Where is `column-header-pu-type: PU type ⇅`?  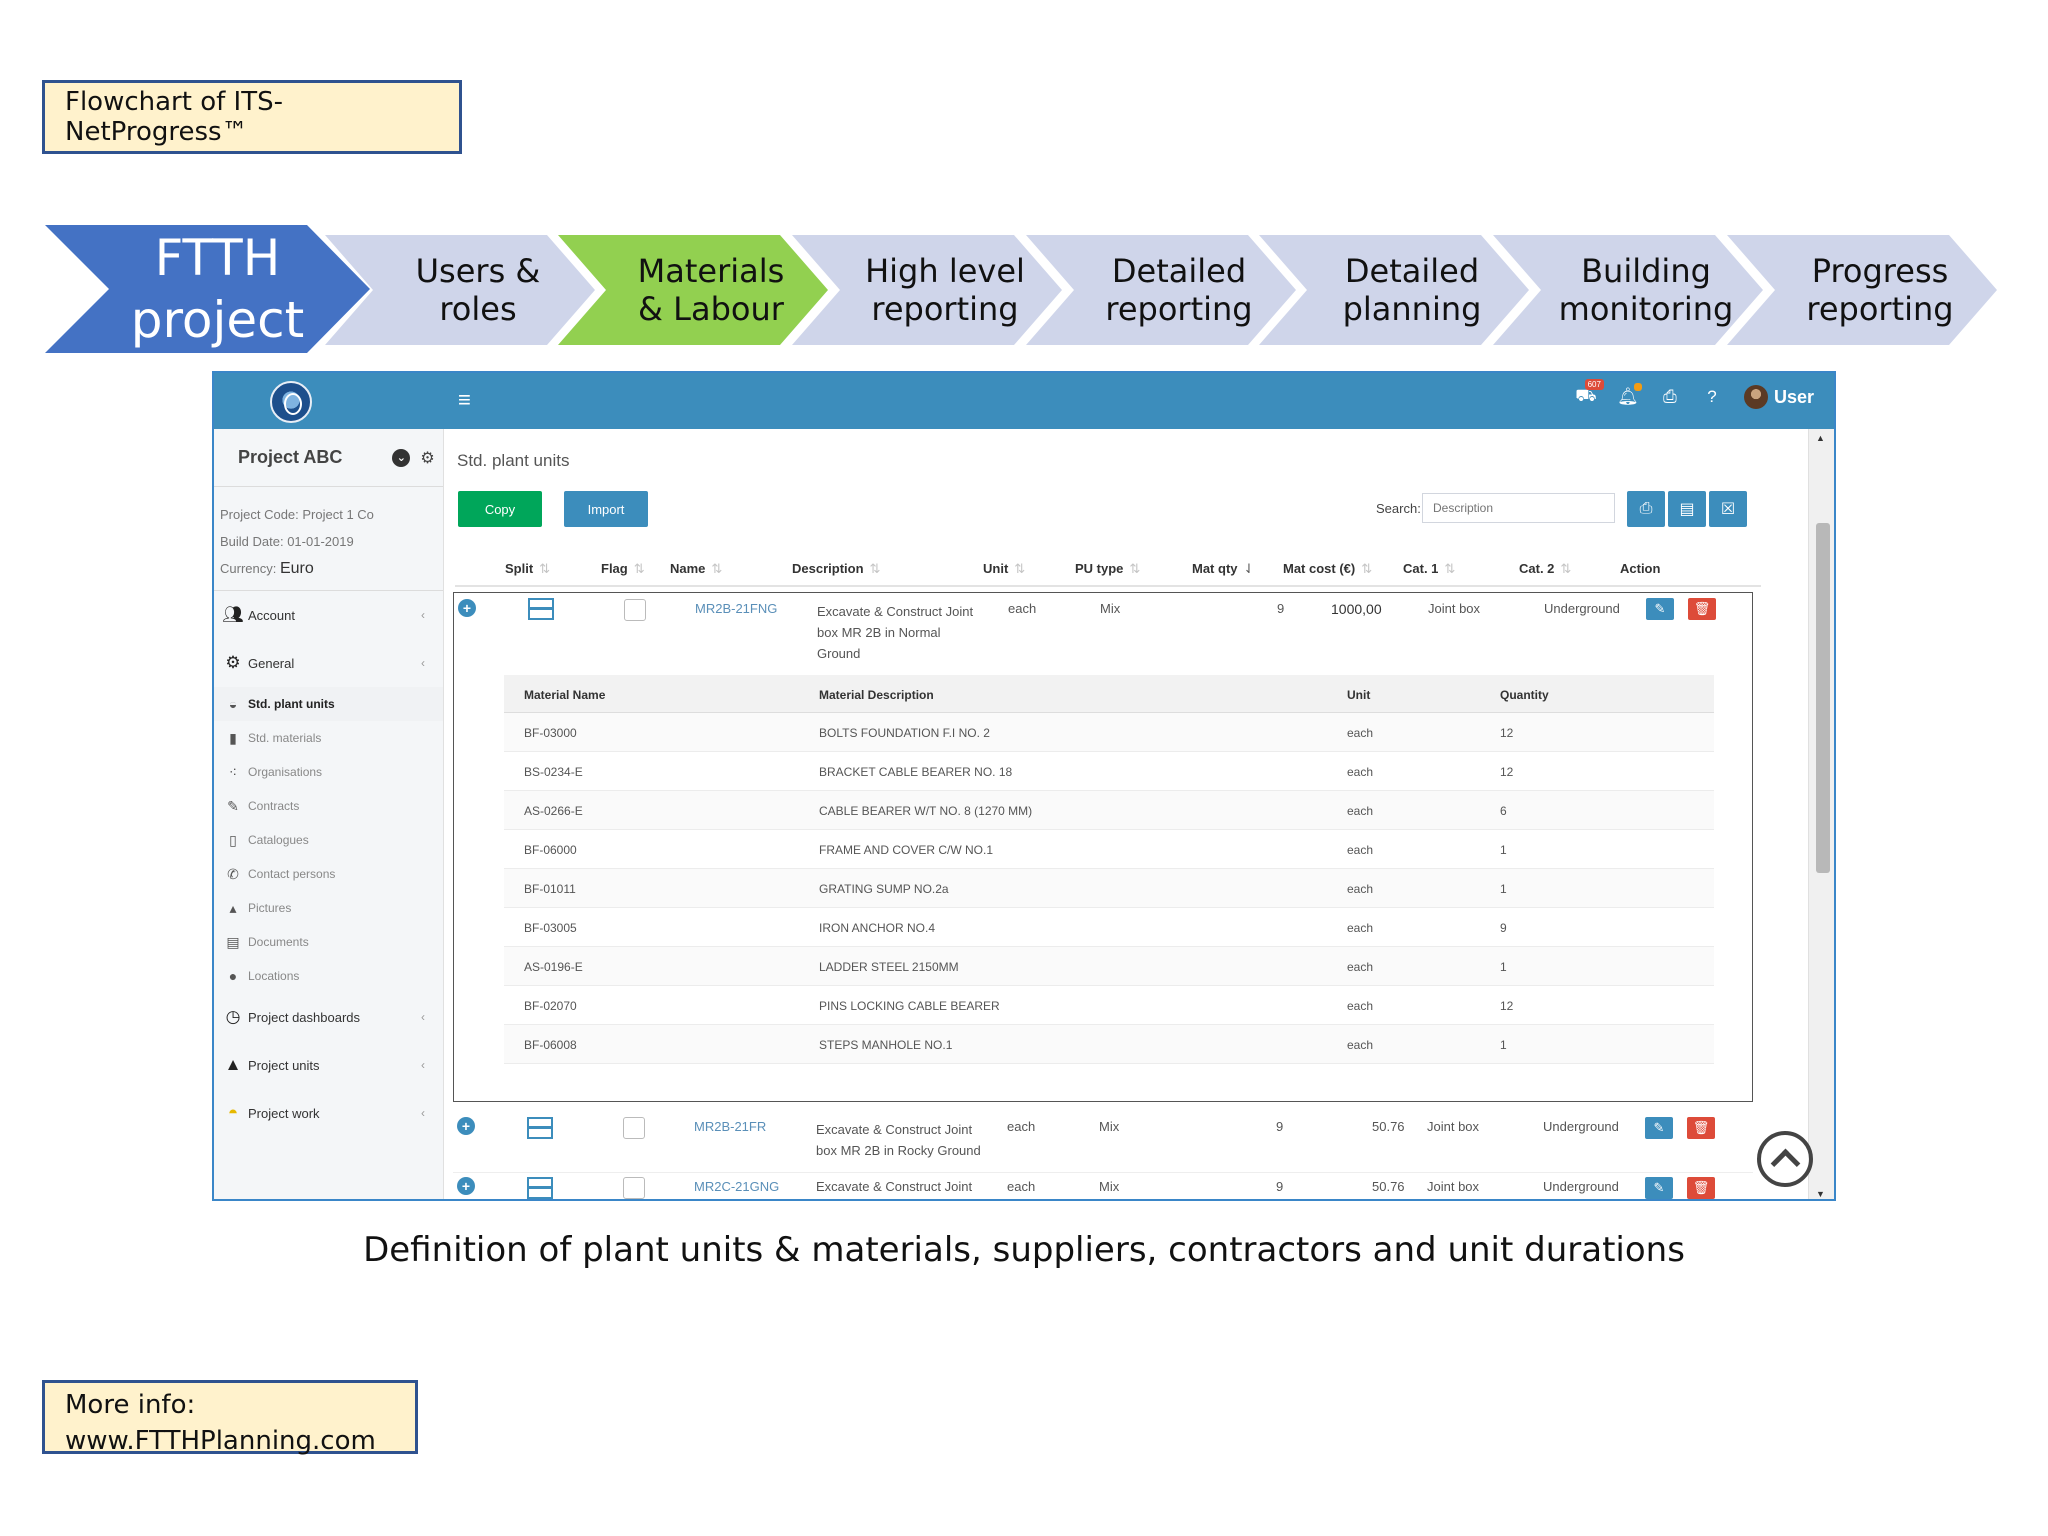 column-header-pu-type: PU type ⇅ is located at coordinates (1107, 569).